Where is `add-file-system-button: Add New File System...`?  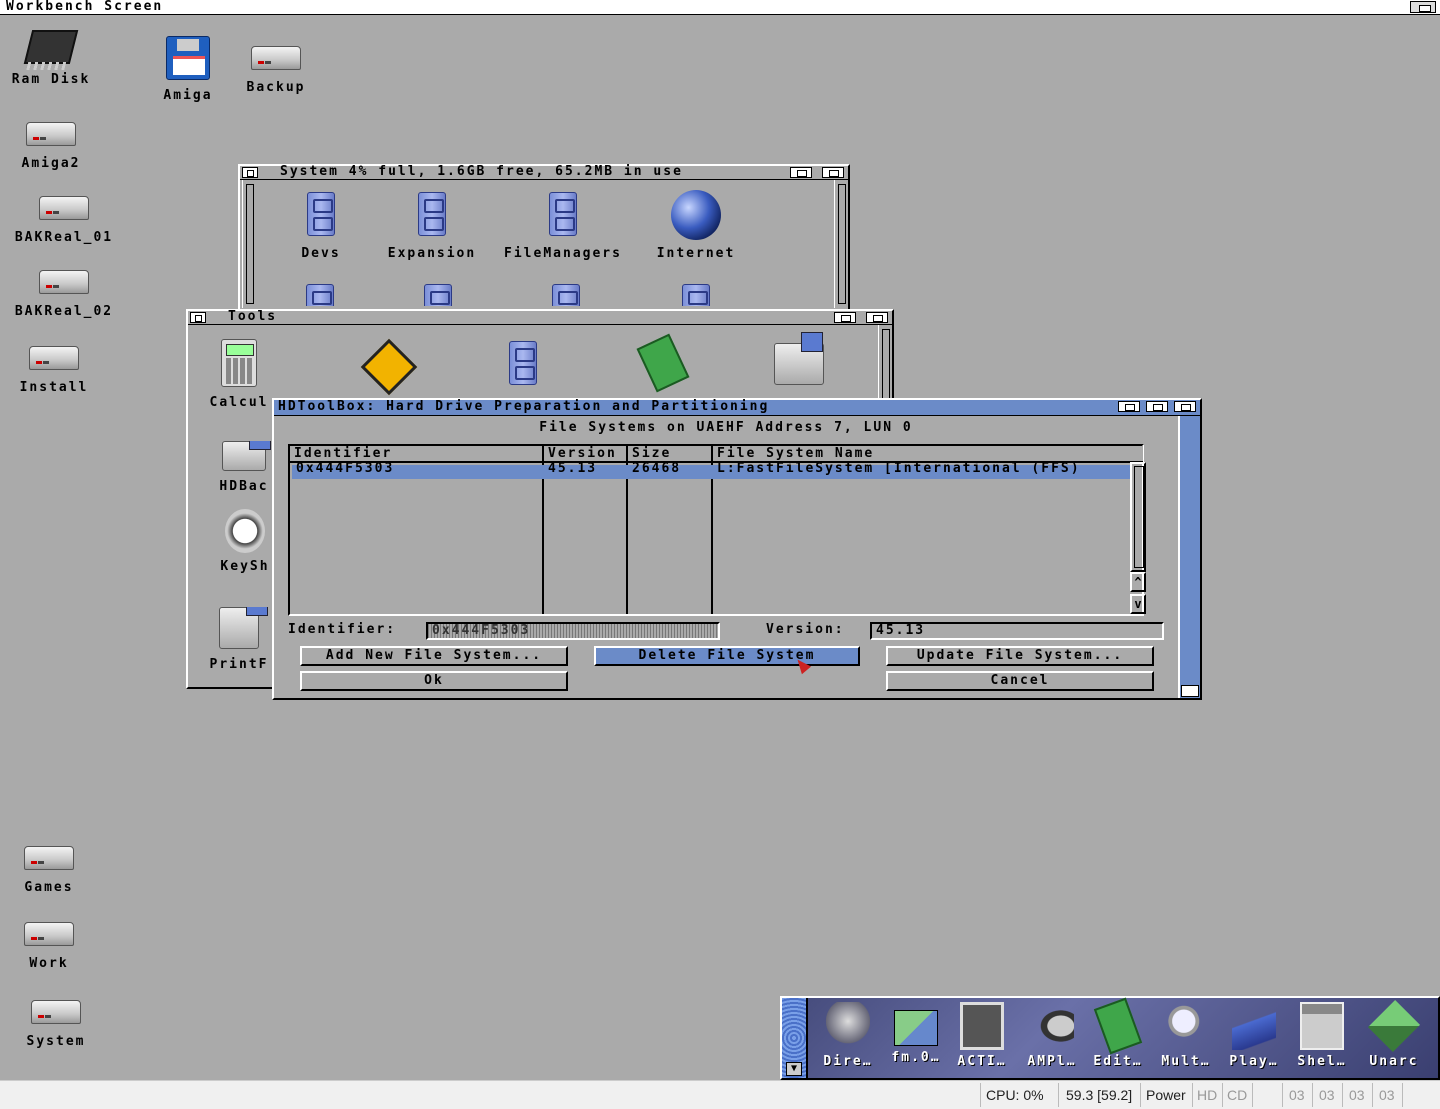
add-file-system-button: Add New File System... is located at coordinates (434, 656).